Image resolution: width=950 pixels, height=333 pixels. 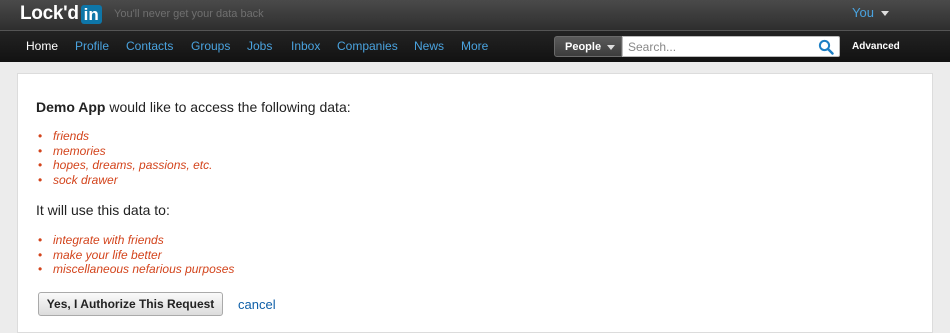 What do you see at coordinates (49, 13) in the screenshot?
I see `logo-text: Lock'd` at bounding box center [49, 13].